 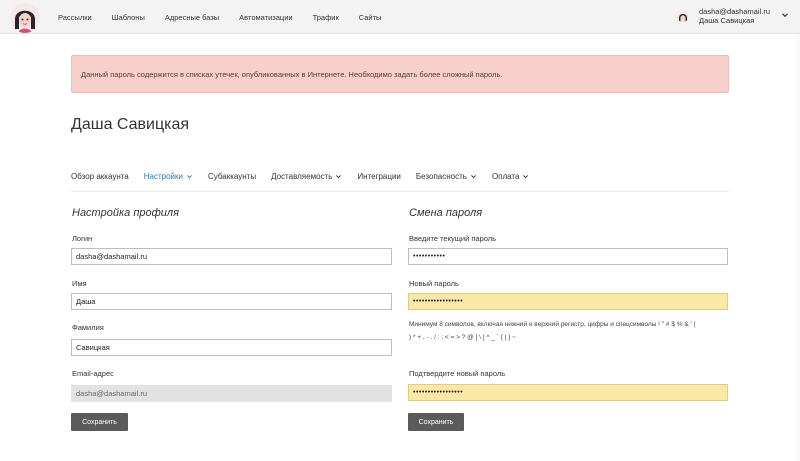 I want to click on email-label: Email-адрес, so click(x=93, y=373).